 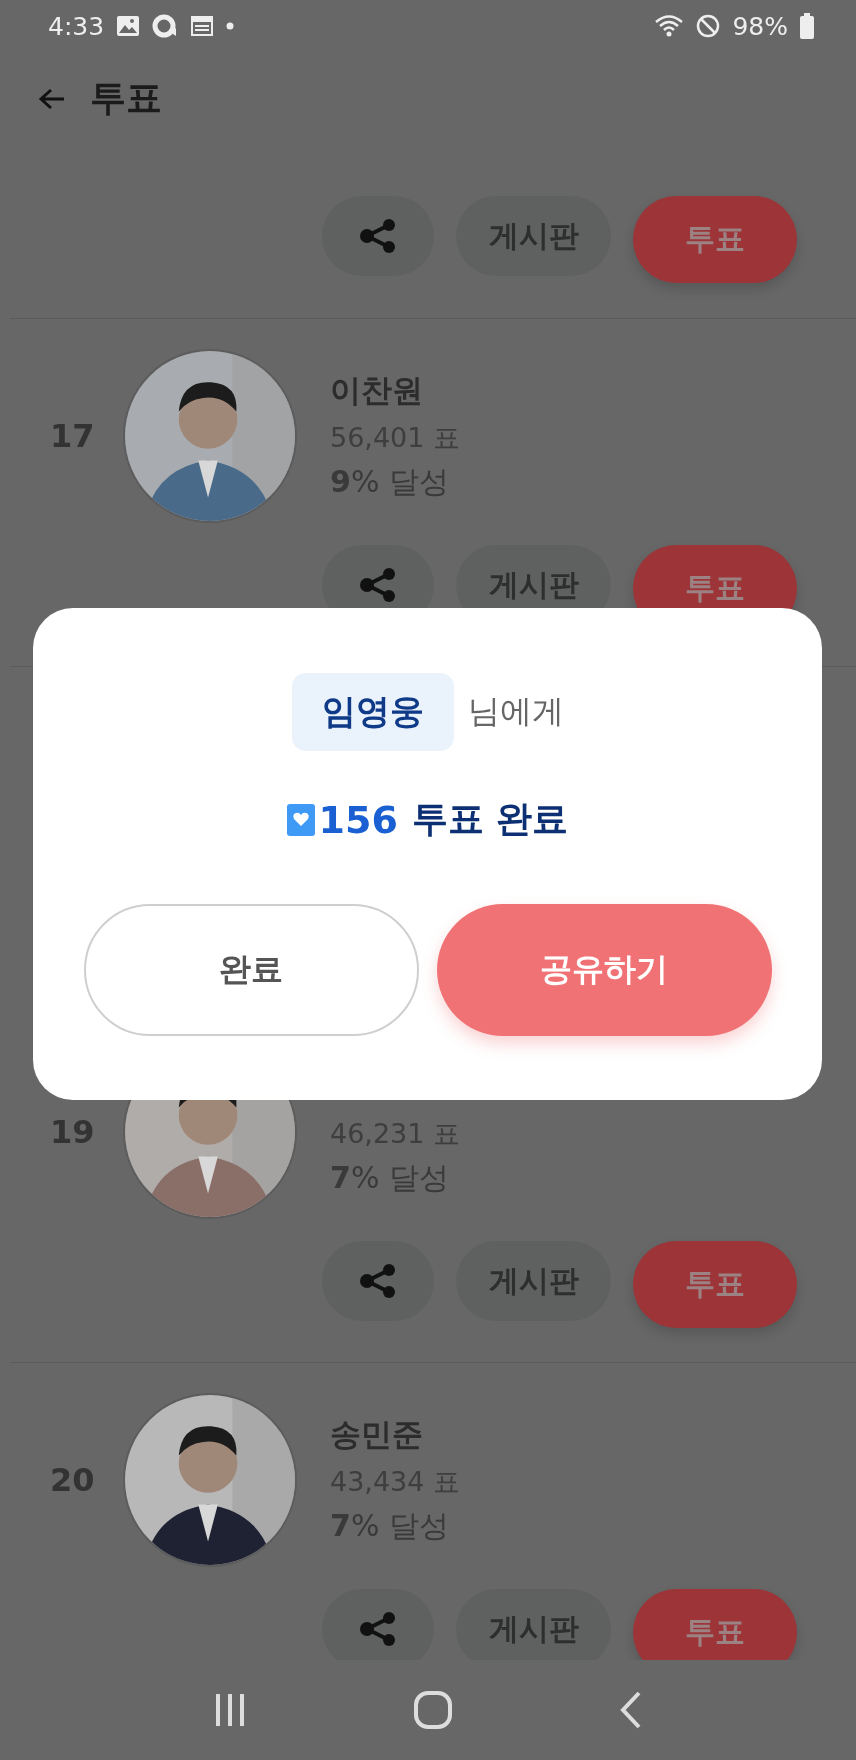 I want to click on recipient-name: 임영웅, so click(x=372, y=712).